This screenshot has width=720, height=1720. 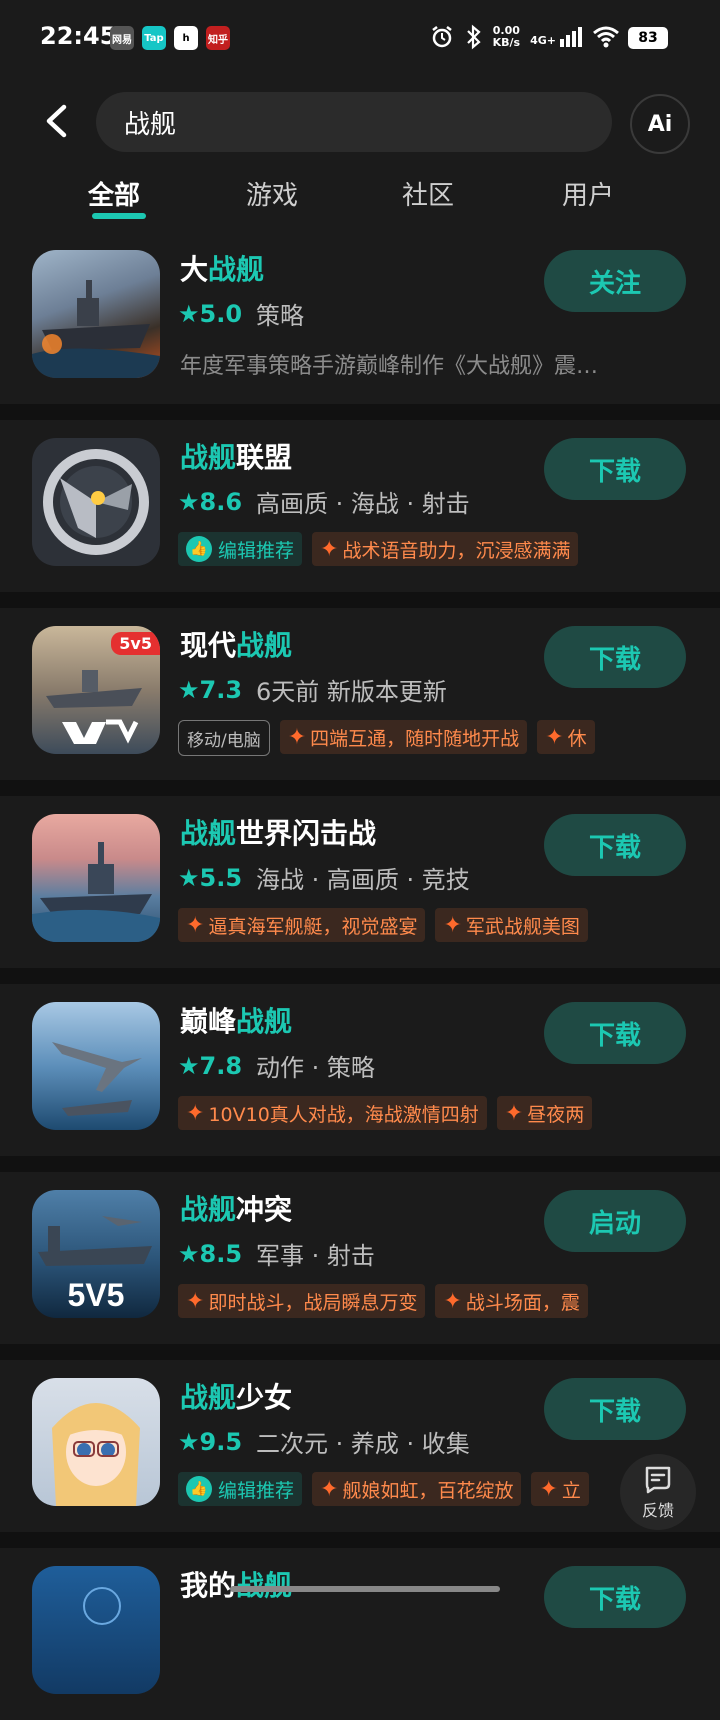 I want to click on feature-tag: ✦ 10V10真人对战，海战激情四射, so click(x=332, y=1113).